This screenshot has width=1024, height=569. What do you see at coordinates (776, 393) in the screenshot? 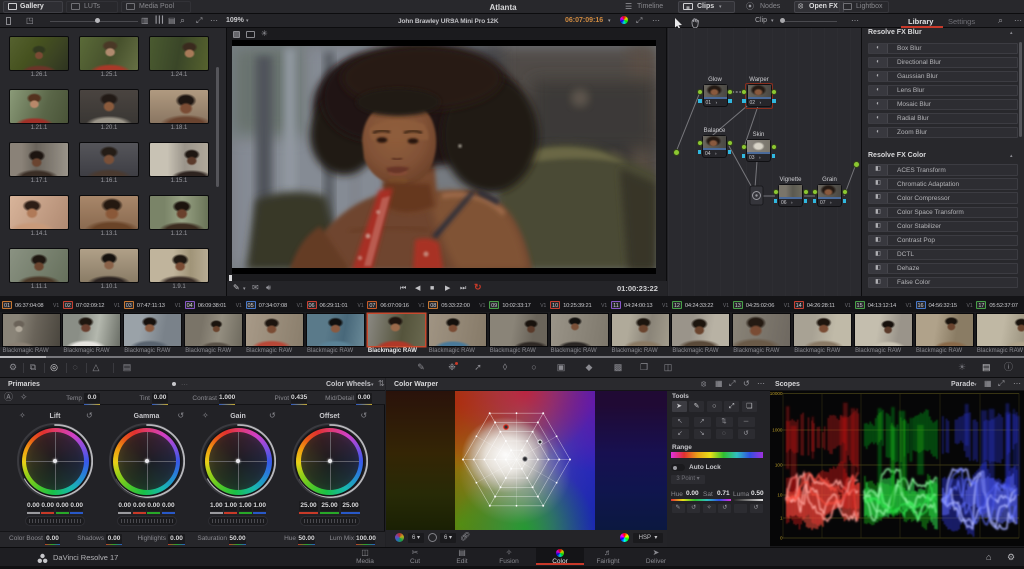
I see `svg-text: 10000` at bounding box center [776, 393].